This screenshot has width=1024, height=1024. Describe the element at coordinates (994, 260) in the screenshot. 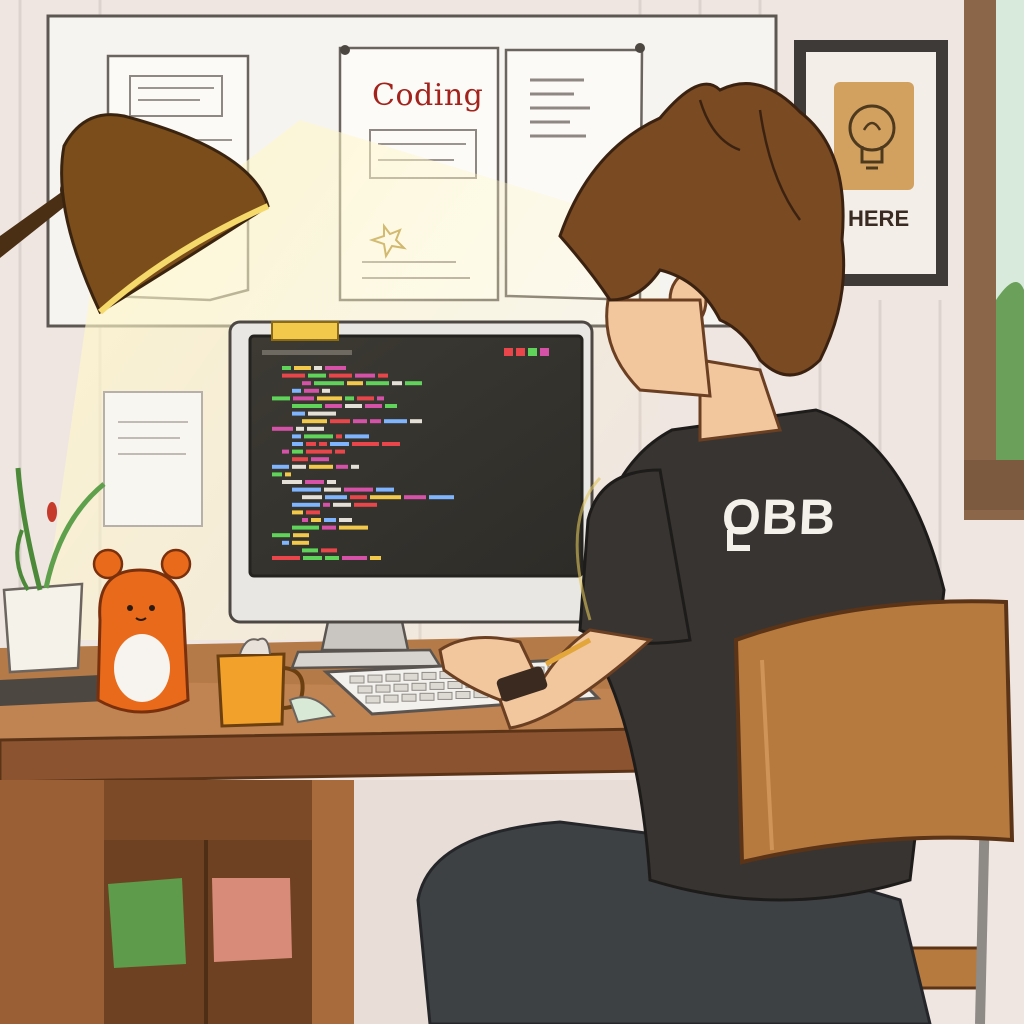

I see `window` at that location.